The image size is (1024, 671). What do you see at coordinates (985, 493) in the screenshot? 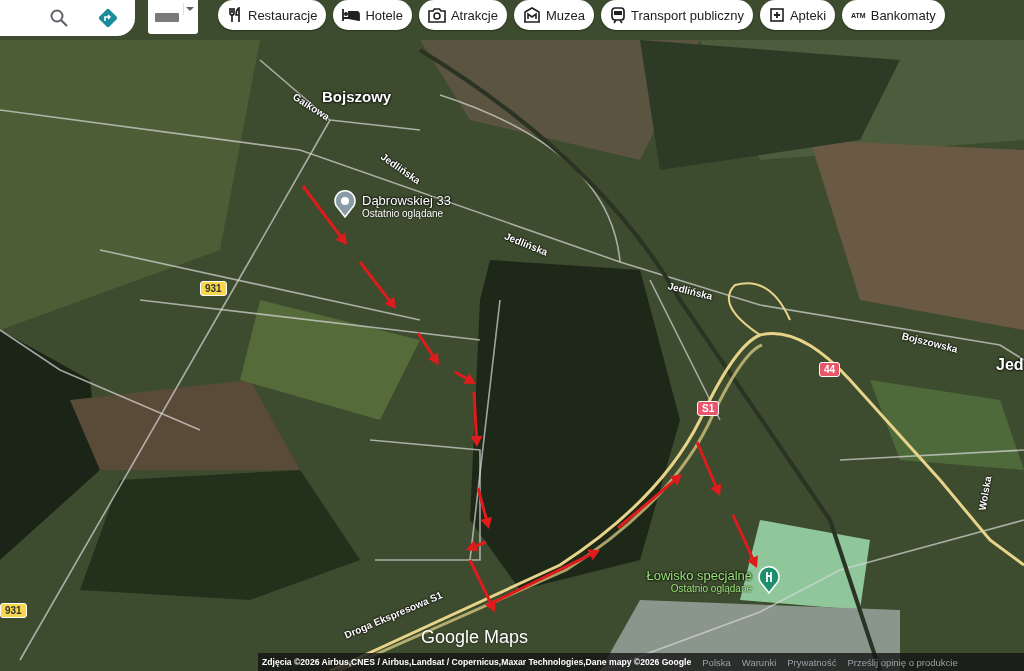
I see `street-label: Wolska` at bounding box center [985, 493].